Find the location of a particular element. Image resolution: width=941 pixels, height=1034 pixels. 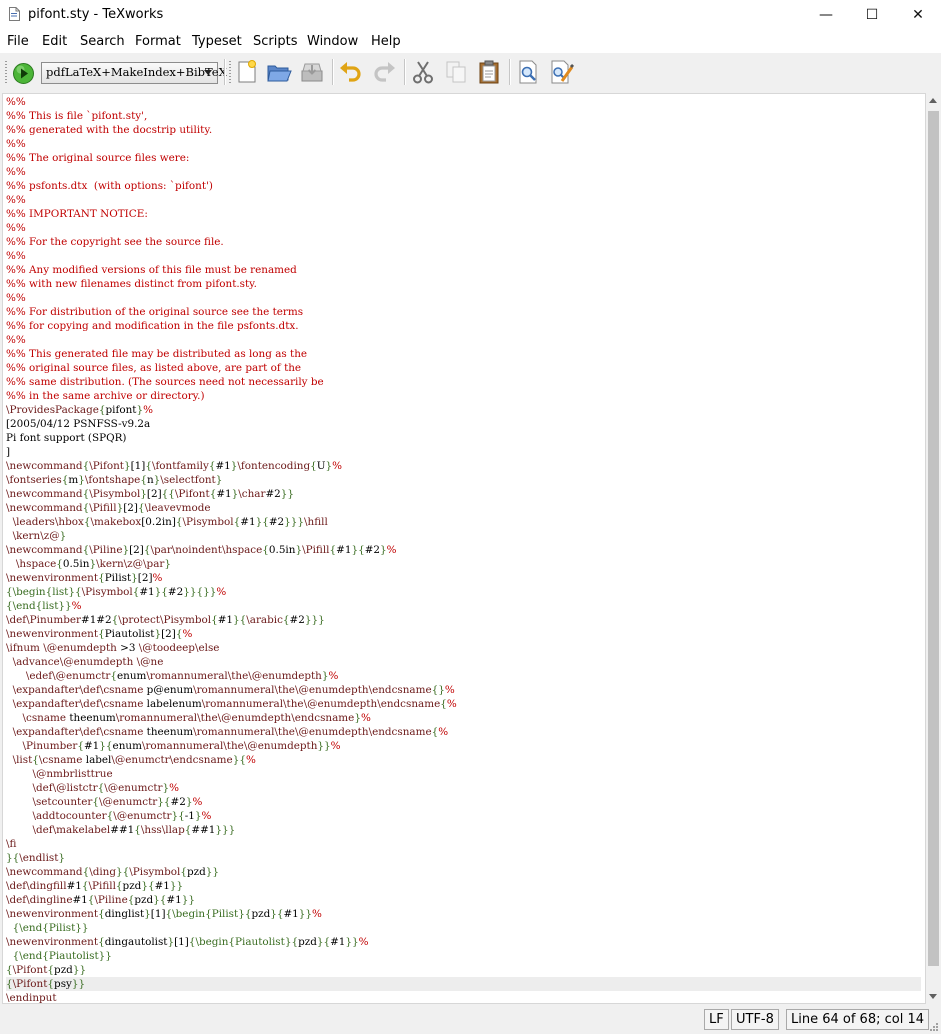

menu-file: File is located at coordinates (18, 41).